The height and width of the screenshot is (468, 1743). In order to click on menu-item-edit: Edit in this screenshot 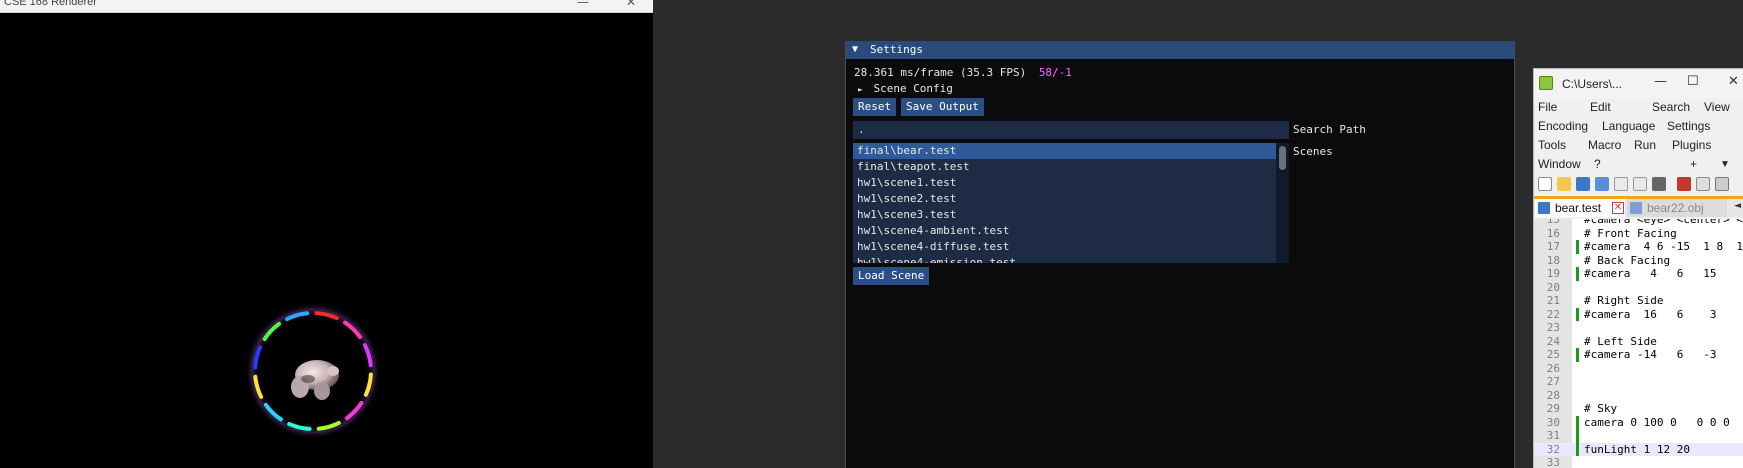, I will do `click(1600, 107)`.